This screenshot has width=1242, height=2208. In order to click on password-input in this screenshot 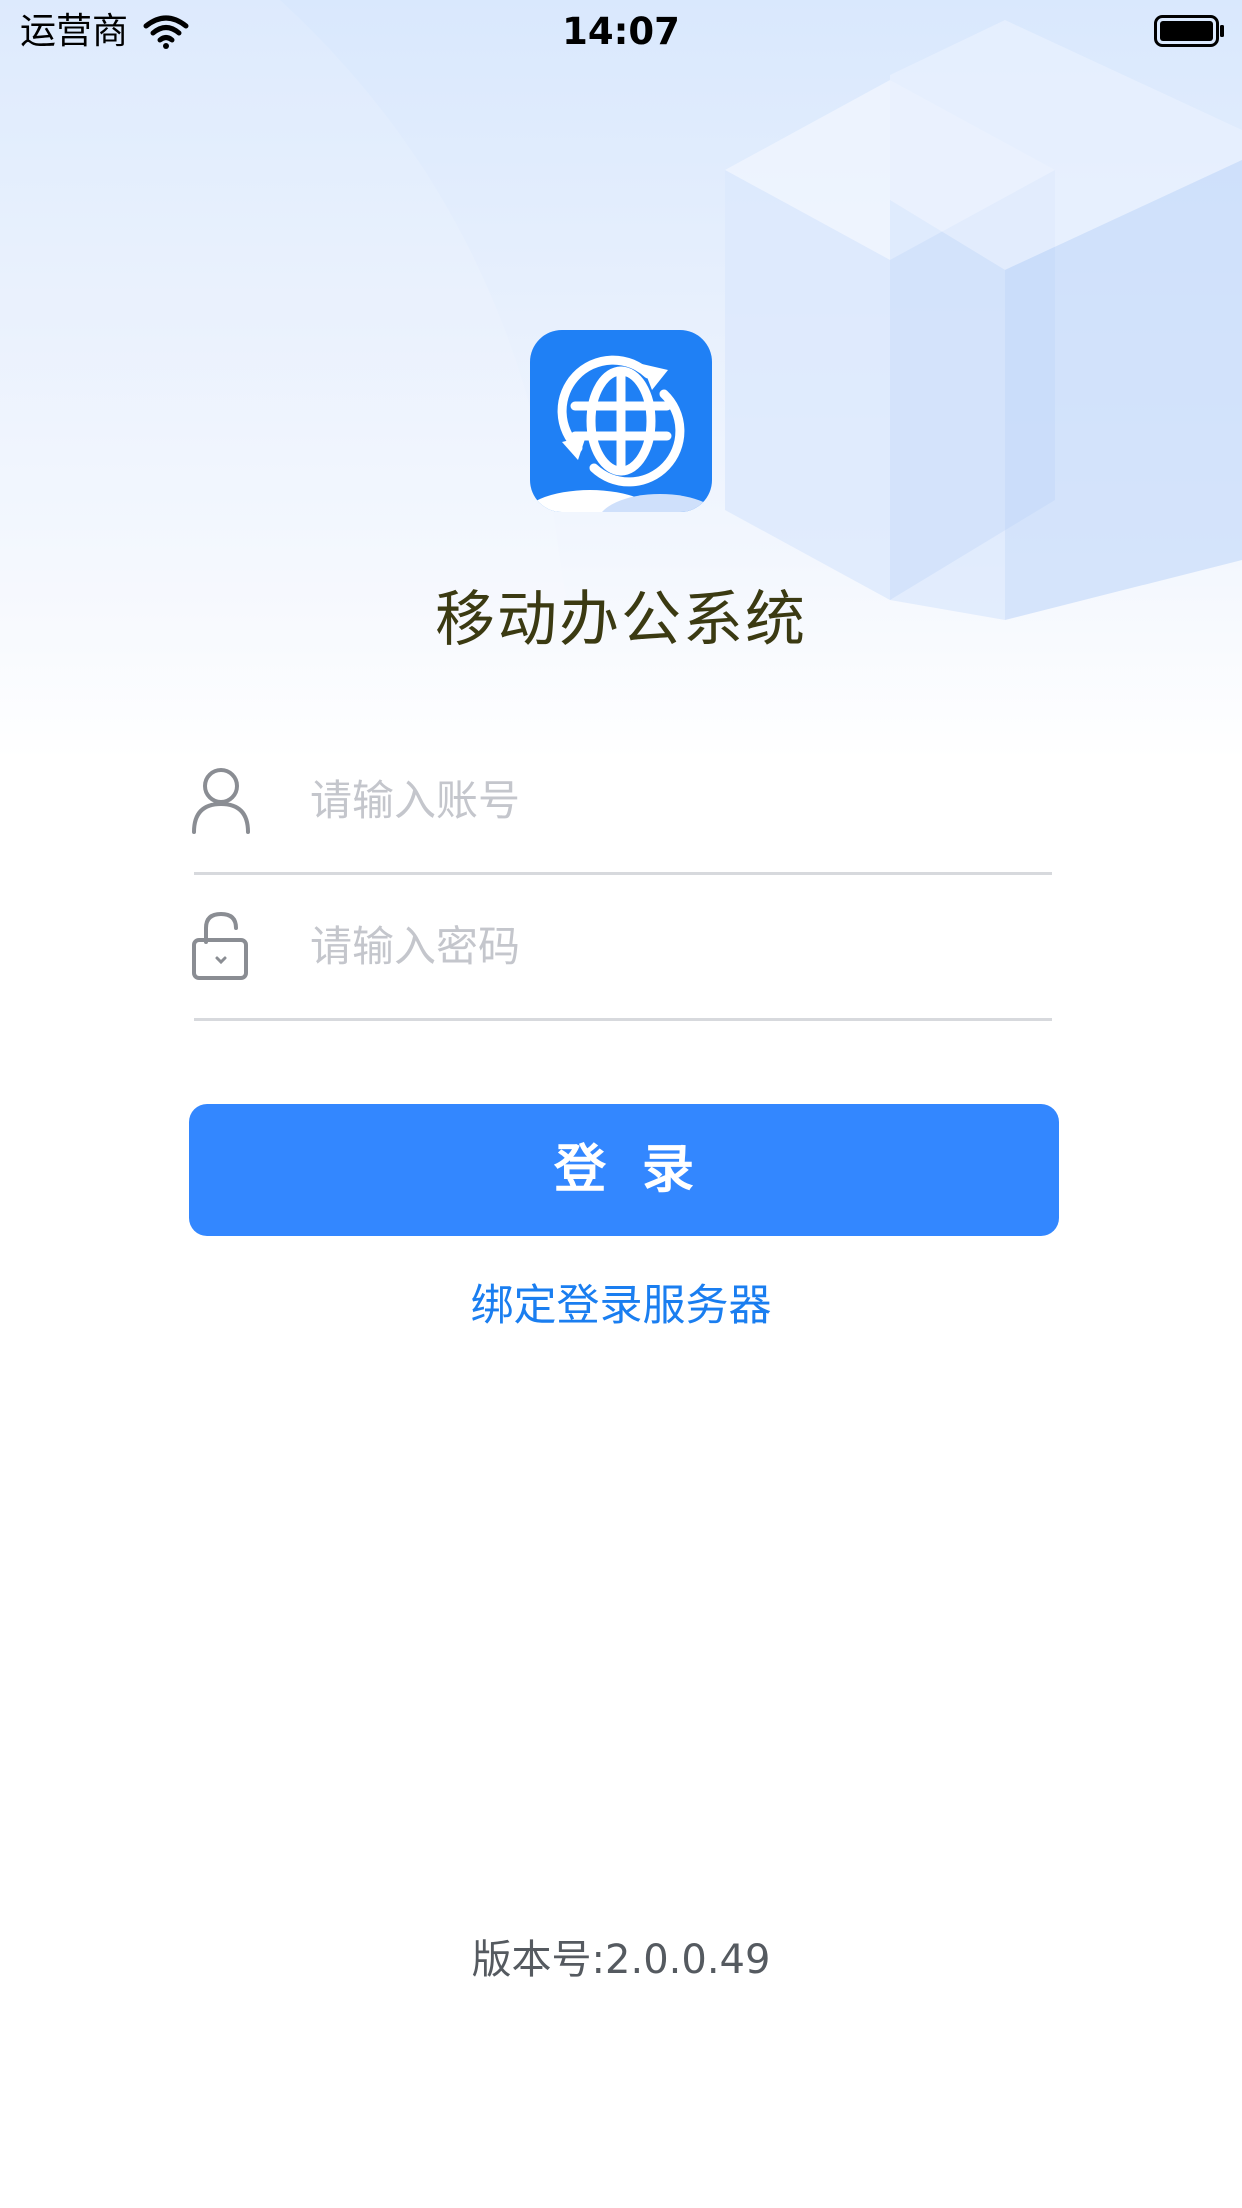, I will do `click(670, 946)`.